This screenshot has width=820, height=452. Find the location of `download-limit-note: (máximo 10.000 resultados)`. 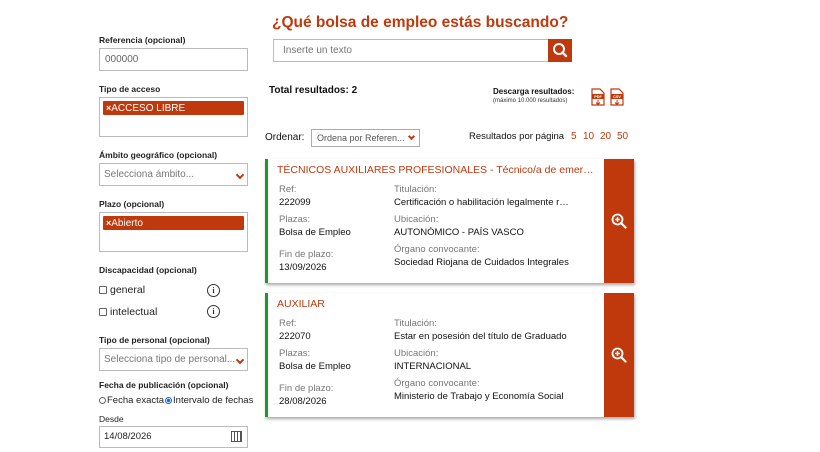

download-limit-note: (máximo 10.000 resultados) is located at coordinates (530, 101).